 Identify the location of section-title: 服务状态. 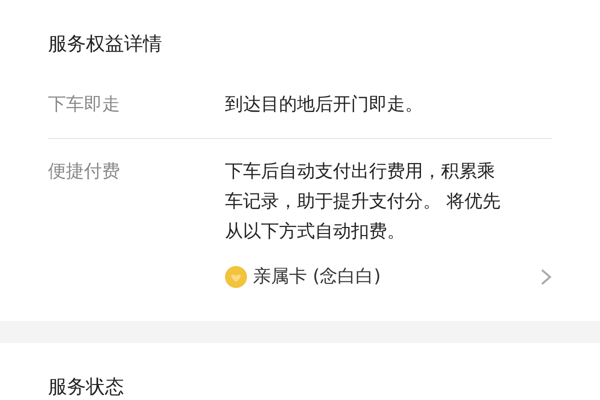
(86, 387).